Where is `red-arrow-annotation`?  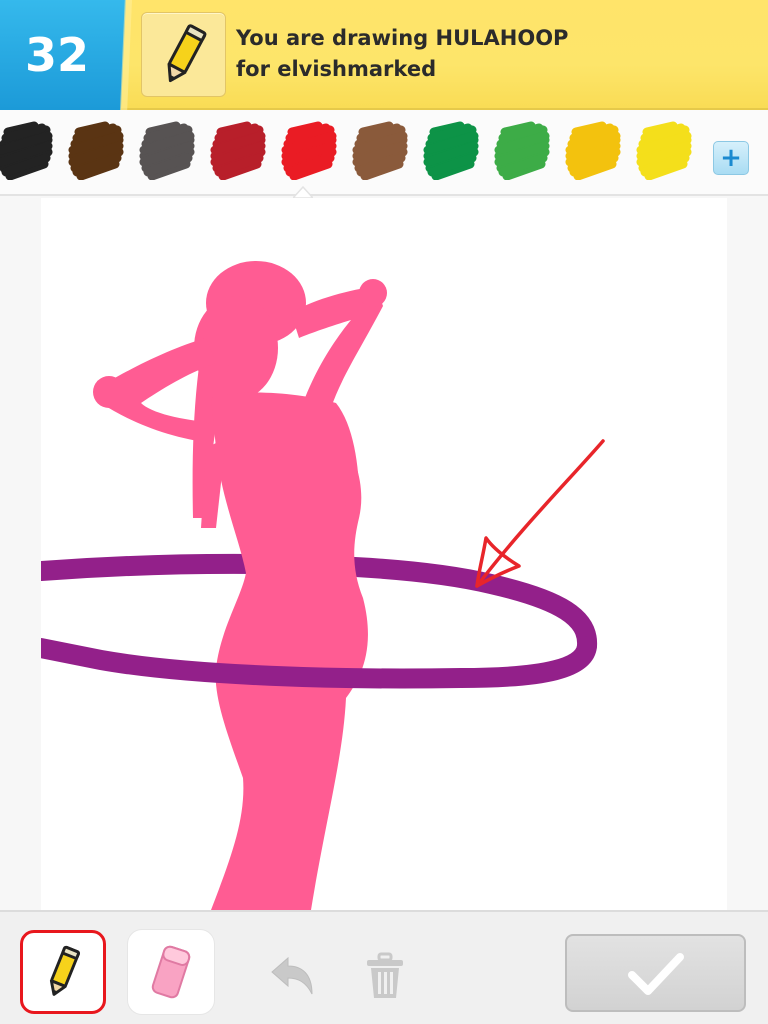
red-arrow-annotation is located at coordinates (540, 513).